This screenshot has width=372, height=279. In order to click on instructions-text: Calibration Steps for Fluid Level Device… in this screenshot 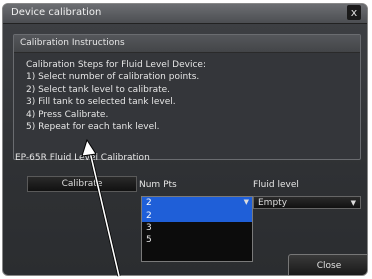, I will do `click(116, 96)`.